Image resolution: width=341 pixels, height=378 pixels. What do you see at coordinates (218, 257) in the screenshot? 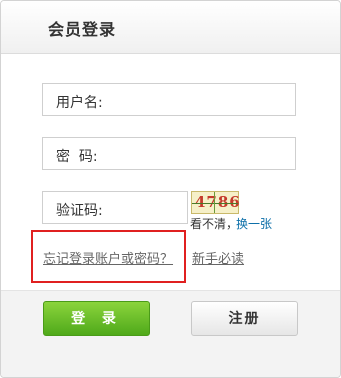
I see `beginner-guide-link: 新手必读` at bounding box center [218, 257].